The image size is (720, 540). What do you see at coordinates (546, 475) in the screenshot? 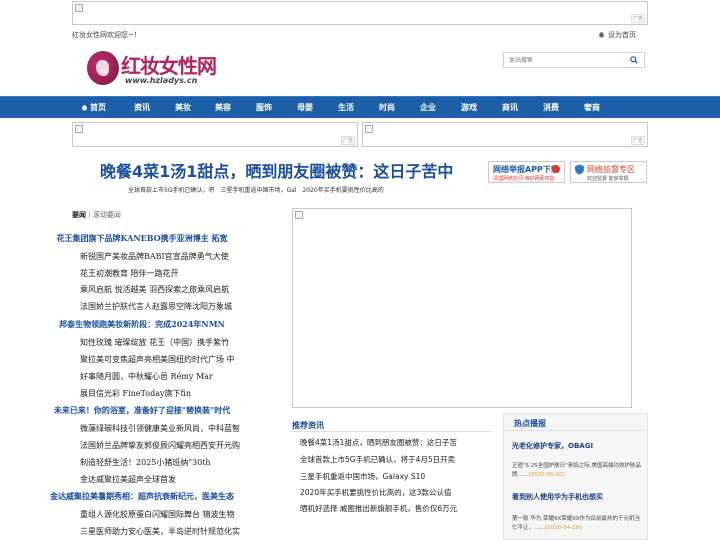
I see `hot-item-date: [2020-05-20]` at bounding box center [546, 475].